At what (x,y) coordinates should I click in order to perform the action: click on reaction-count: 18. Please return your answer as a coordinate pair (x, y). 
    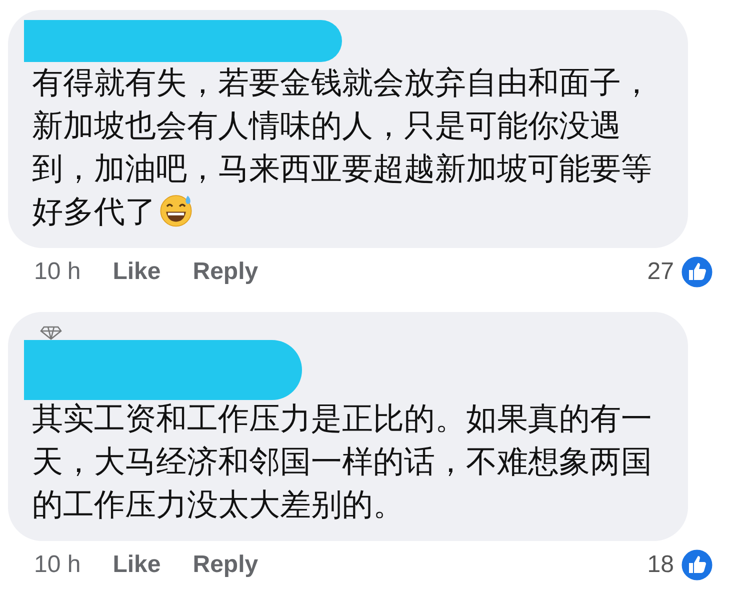
    Looking at the image, I should click on (660, 565).